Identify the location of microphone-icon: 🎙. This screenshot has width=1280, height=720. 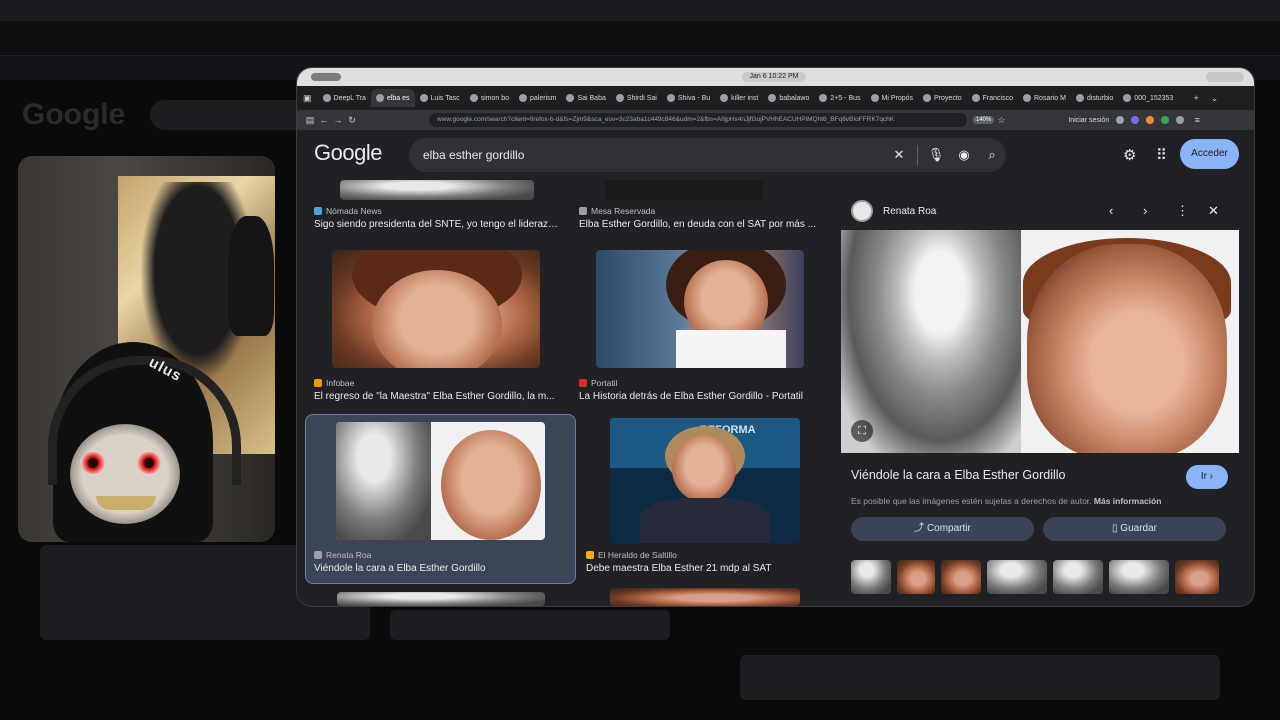
(936, 155).